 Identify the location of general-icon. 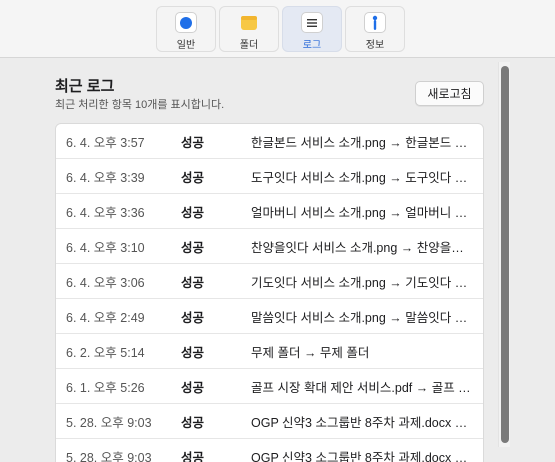
(186, 22).